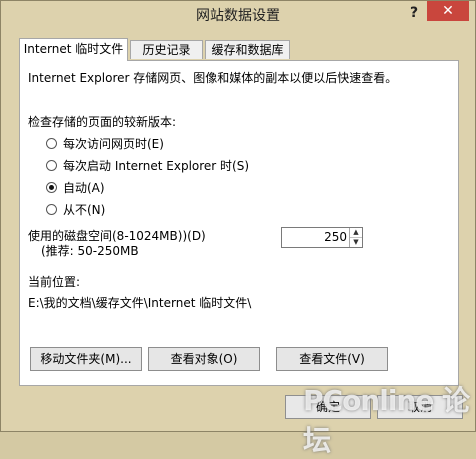 The image size is (476, 459). What do you see at coordinates (51, 187) in the screenshot?
I see `radio-automatic` at bounding box center [51, 187].